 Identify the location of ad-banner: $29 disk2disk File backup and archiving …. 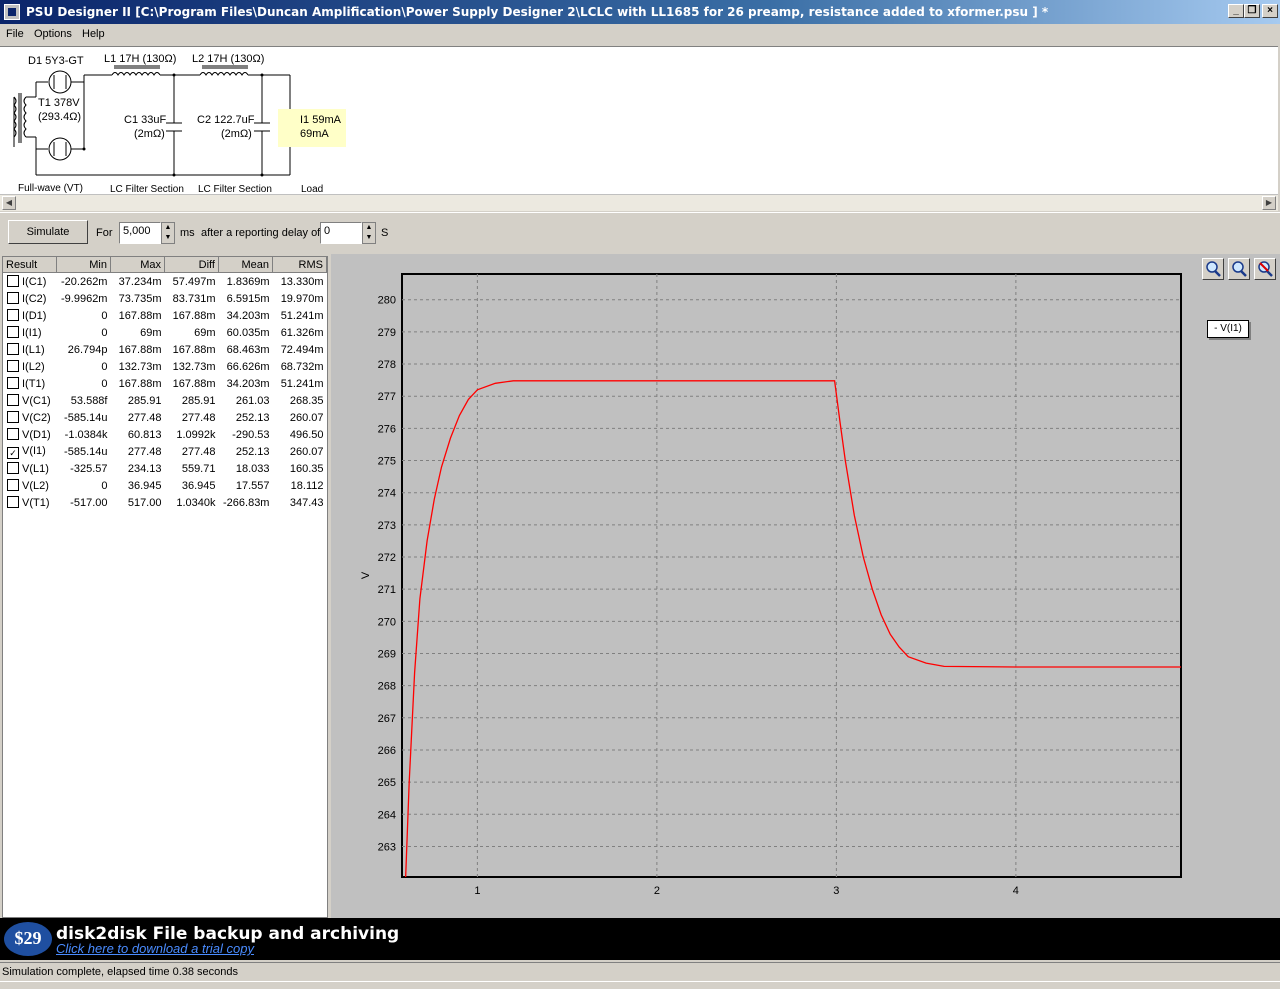
(640, 939).